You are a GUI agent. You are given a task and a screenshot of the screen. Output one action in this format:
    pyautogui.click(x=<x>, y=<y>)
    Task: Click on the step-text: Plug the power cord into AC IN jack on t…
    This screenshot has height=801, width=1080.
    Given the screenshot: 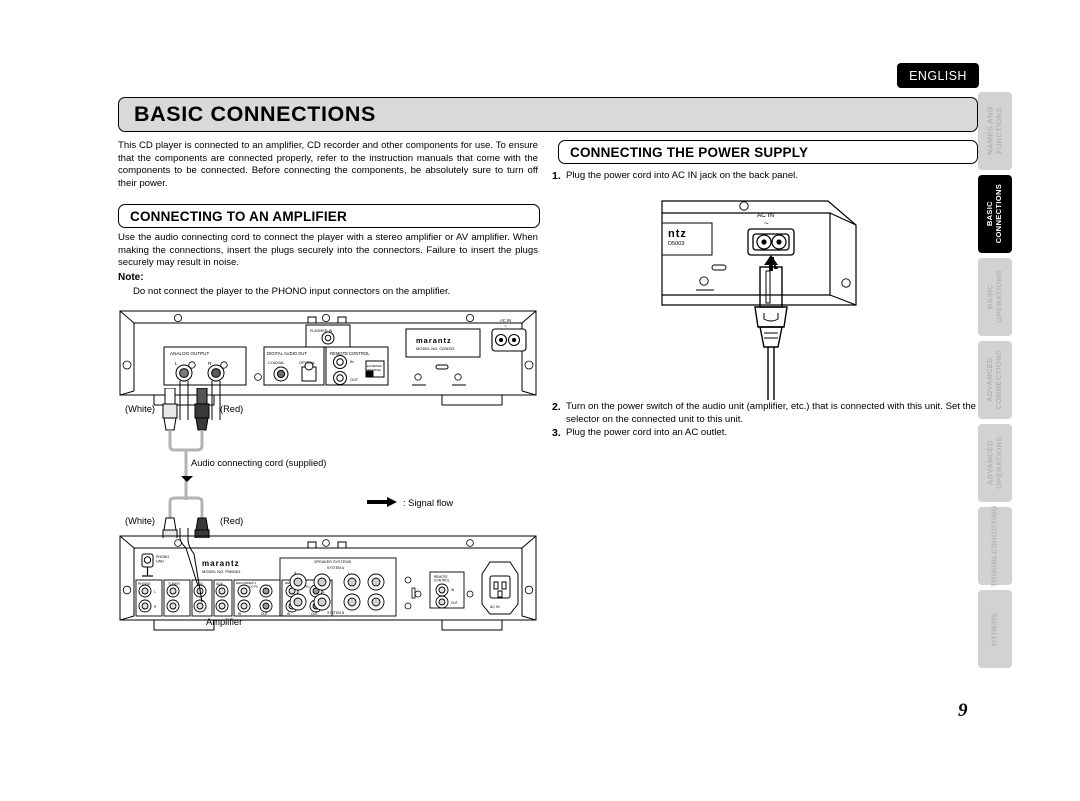 What is the action you would take?
    pyautogui.click(x=682, y=175)
    